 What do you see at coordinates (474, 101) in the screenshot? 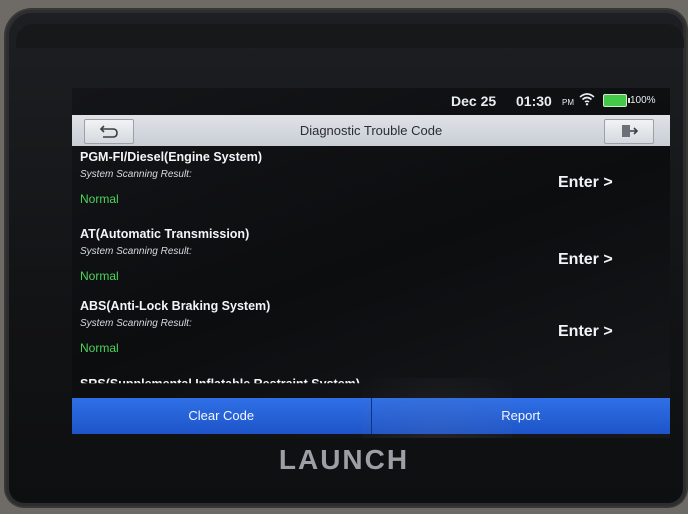
I see `status-date: Dec 25` at bounding box center [474, 101].